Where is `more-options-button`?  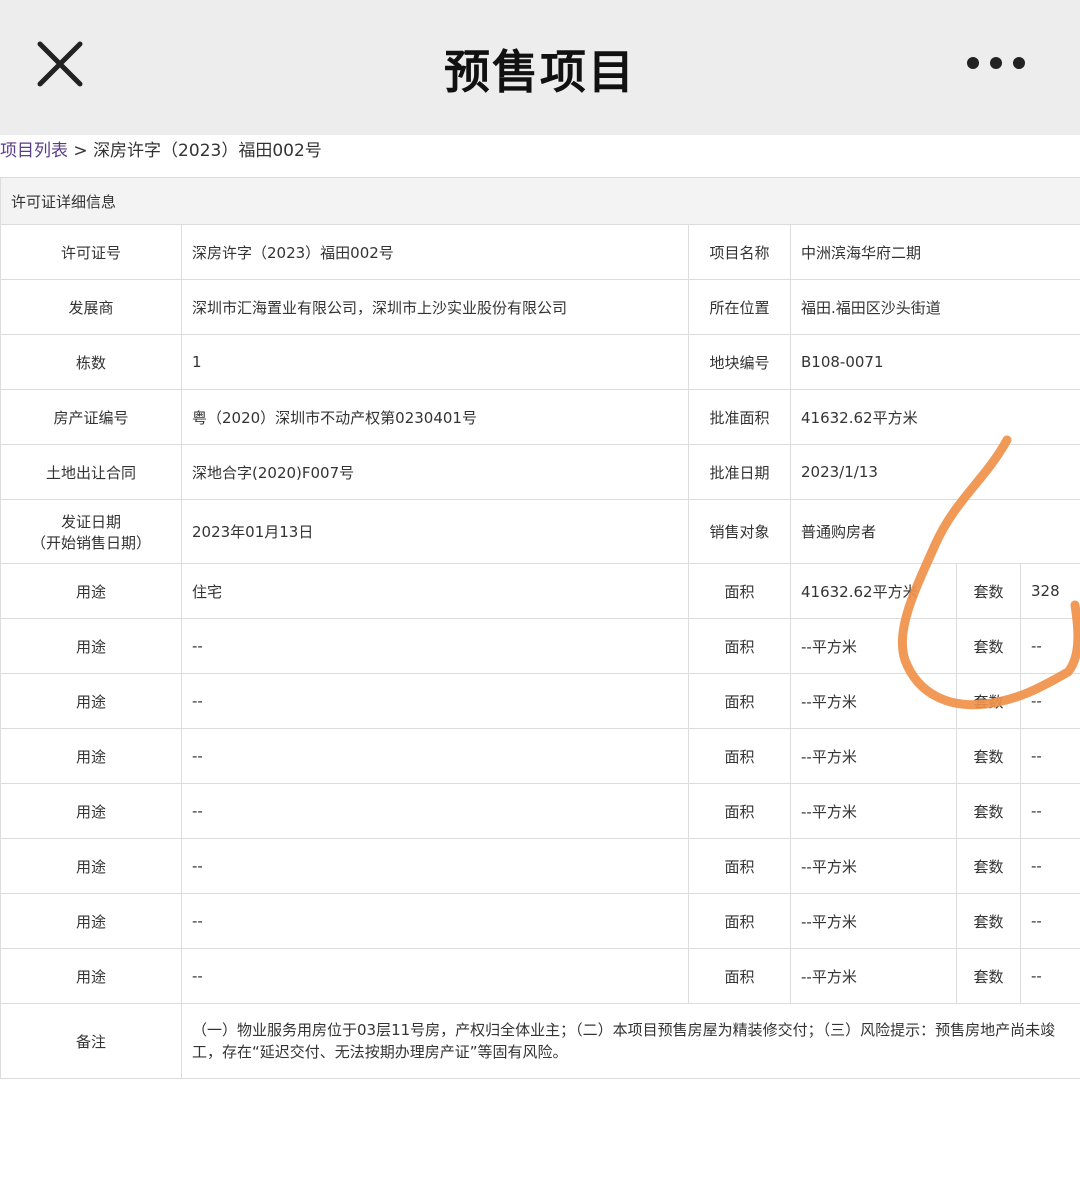
more-options-button is located at coordinates (997, 63).